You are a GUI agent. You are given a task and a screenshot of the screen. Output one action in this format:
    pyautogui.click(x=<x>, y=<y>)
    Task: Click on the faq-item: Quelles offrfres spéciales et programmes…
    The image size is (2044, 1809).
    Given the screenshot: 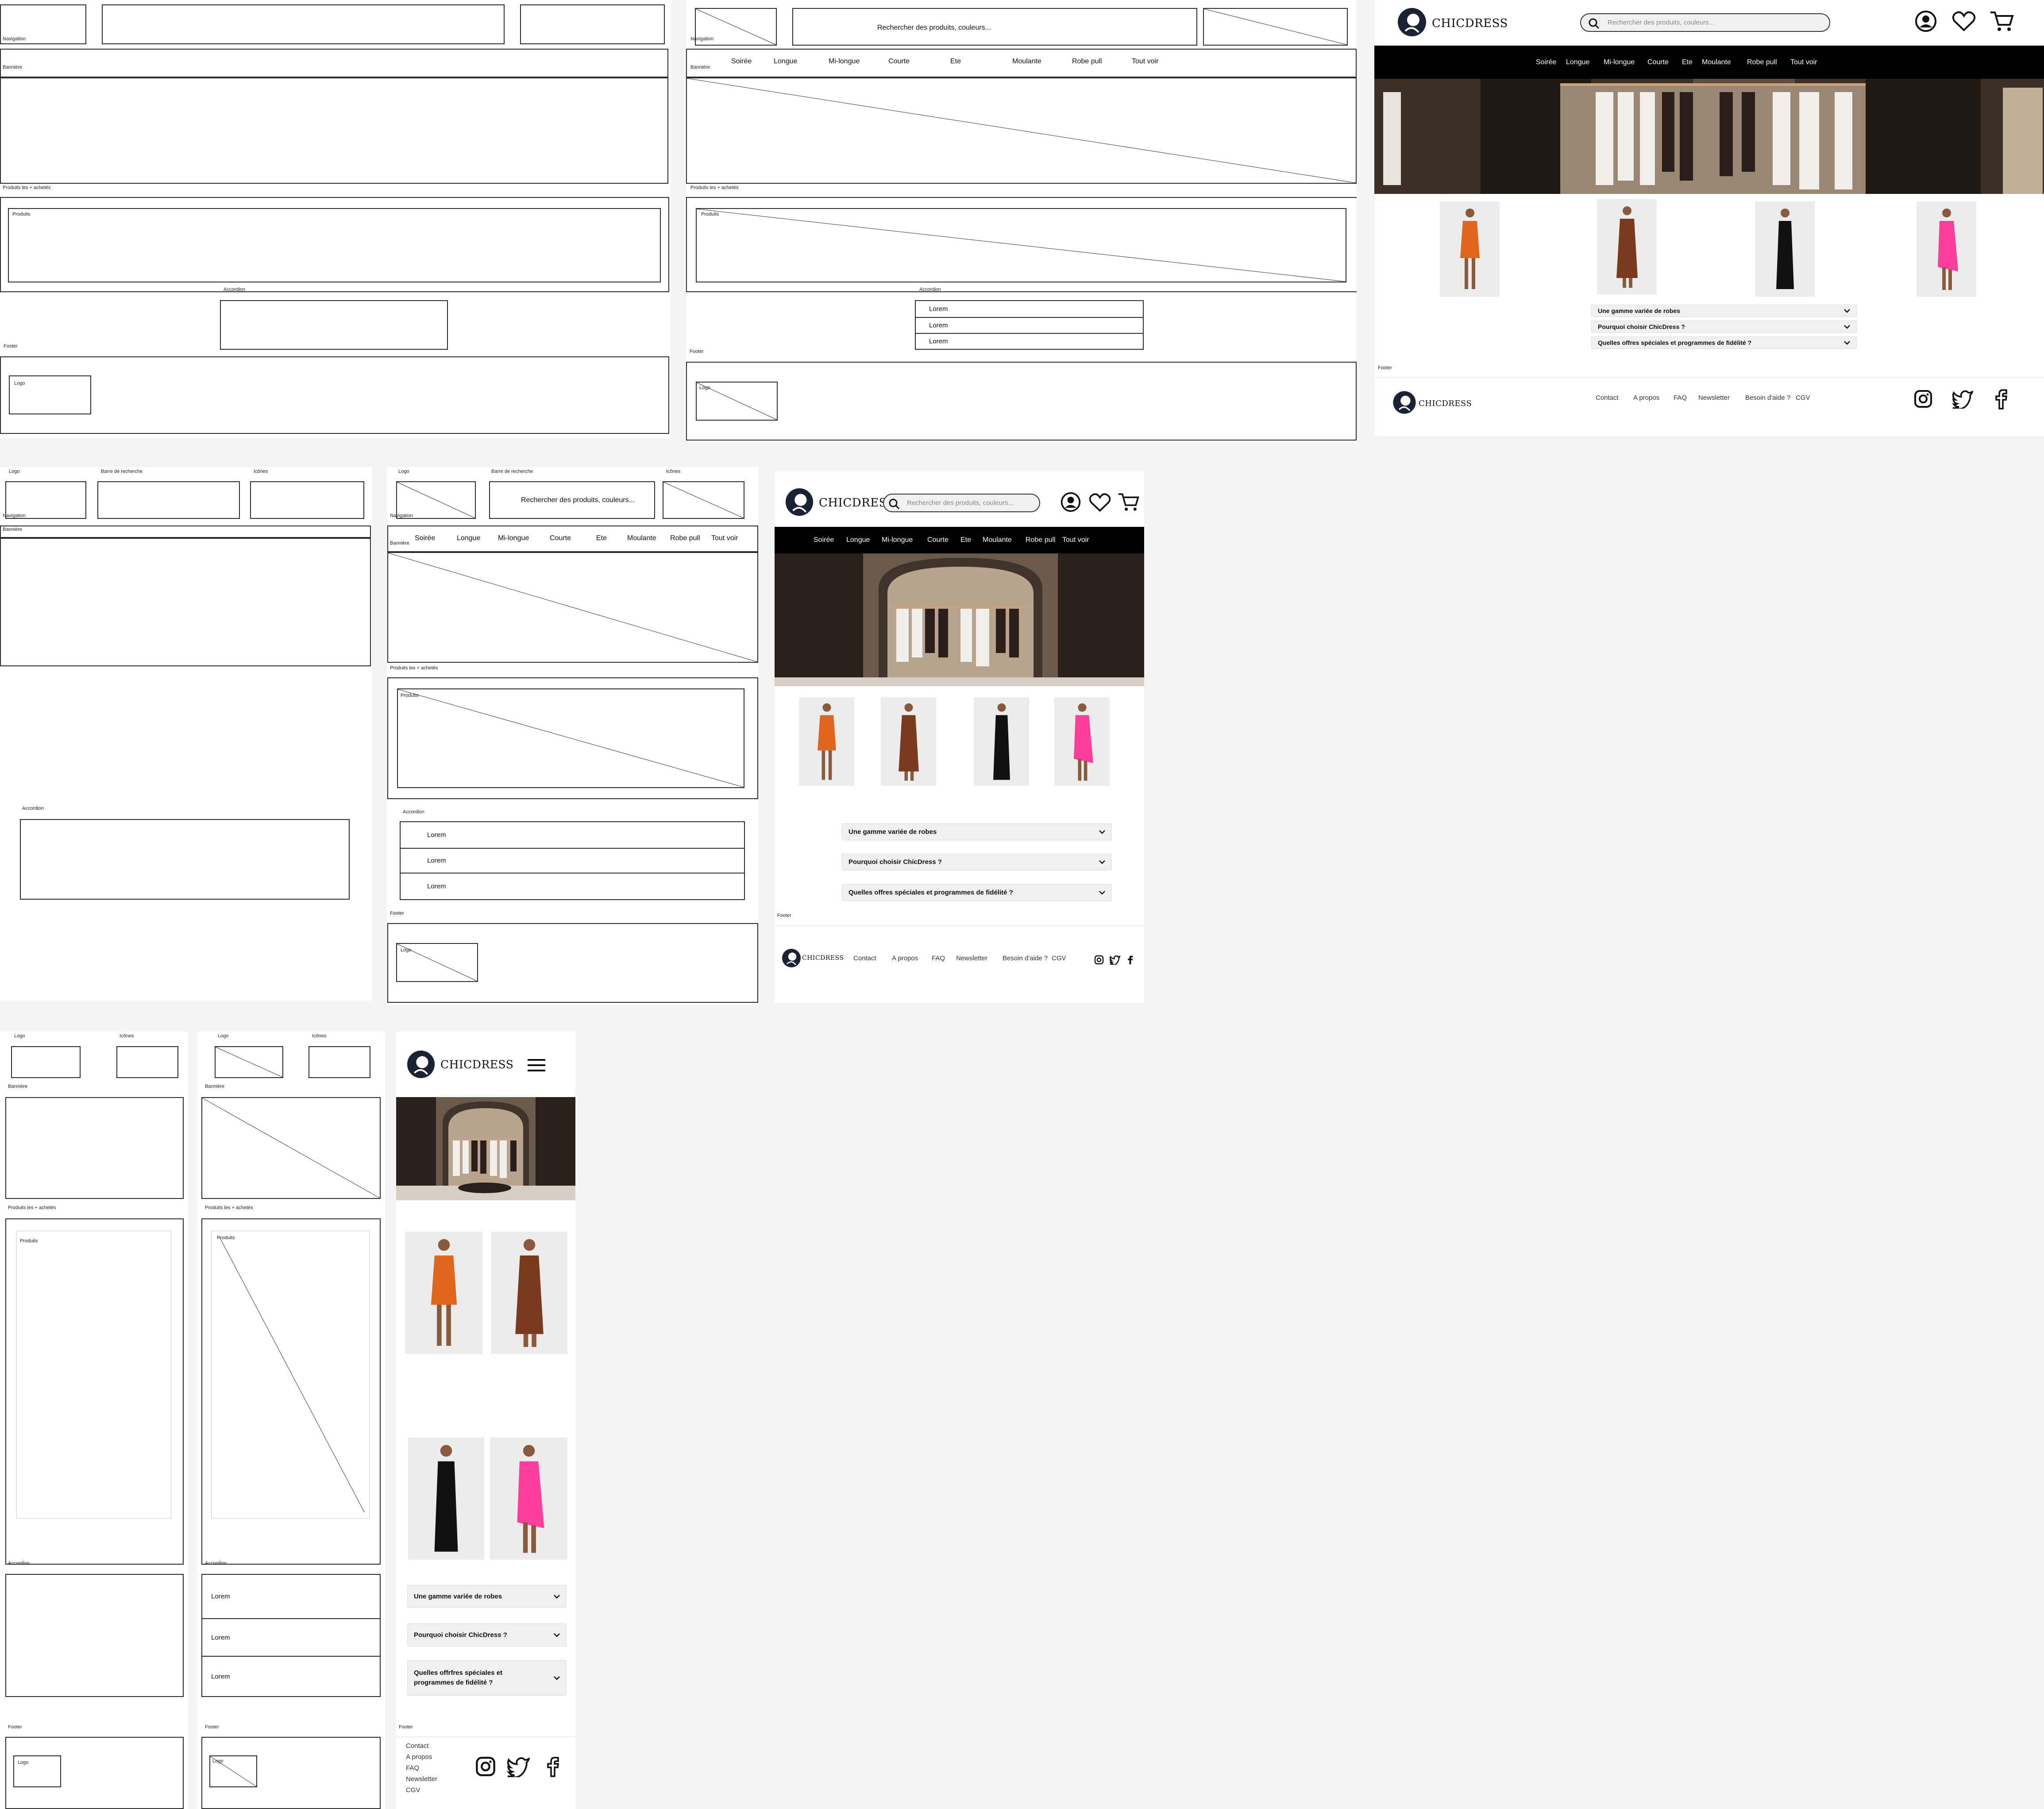 What is the action you would take?
    pyautogui.click(x=487, y=1678)
    